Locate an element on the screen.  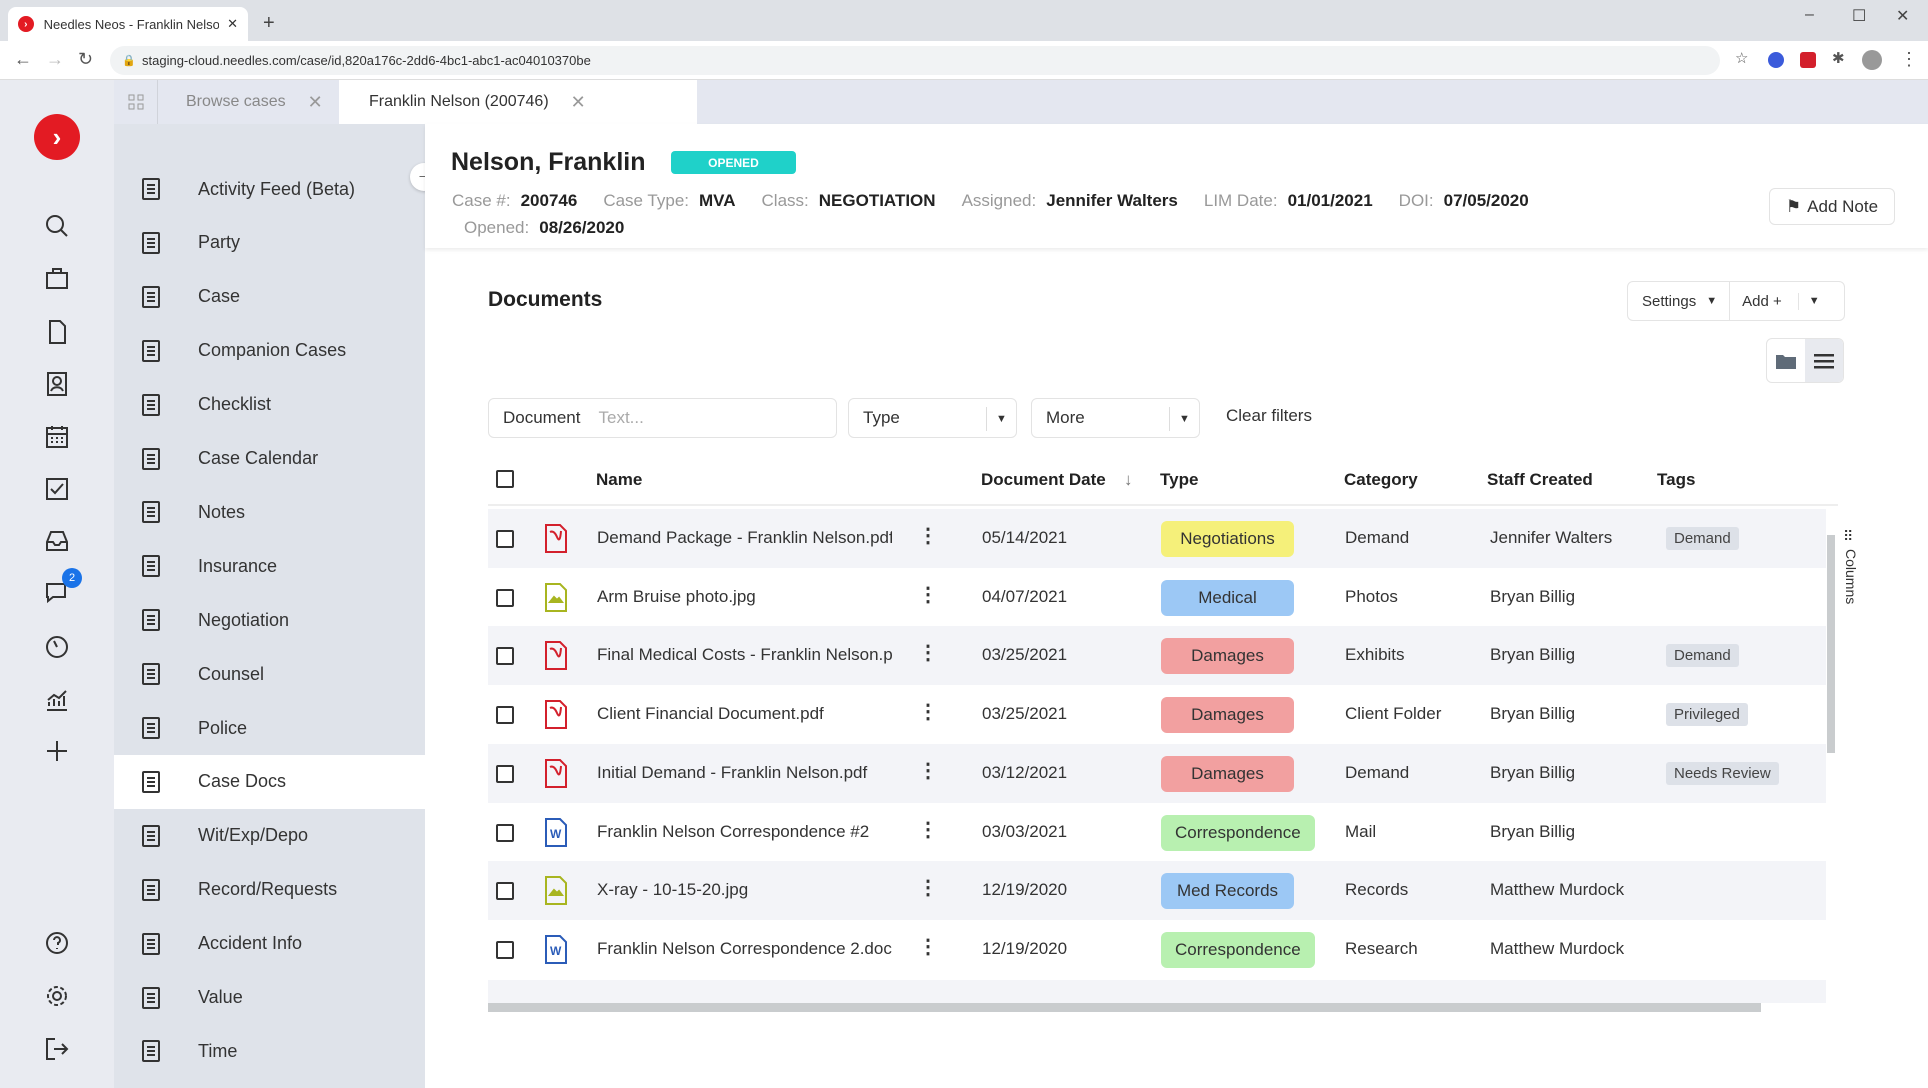
back-icon: ← is located at coordinates (23, 59).